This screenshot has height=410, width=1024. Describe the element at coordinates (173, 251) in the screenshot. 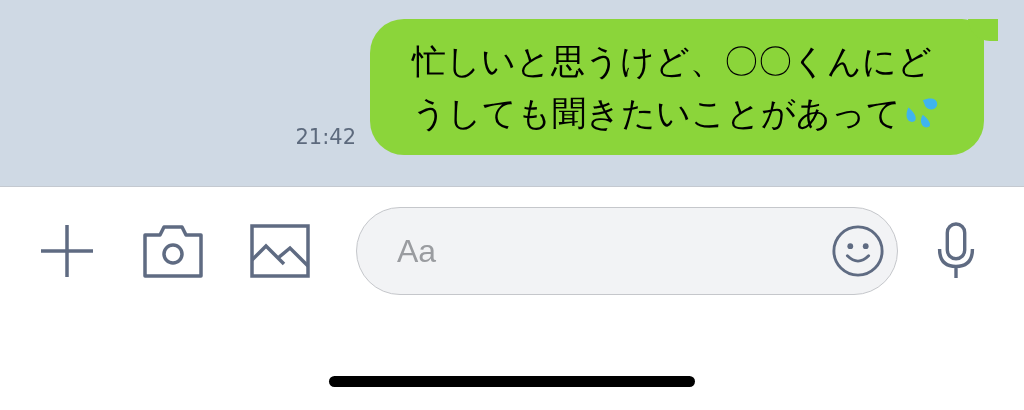

I see `camera-icon` at that location.